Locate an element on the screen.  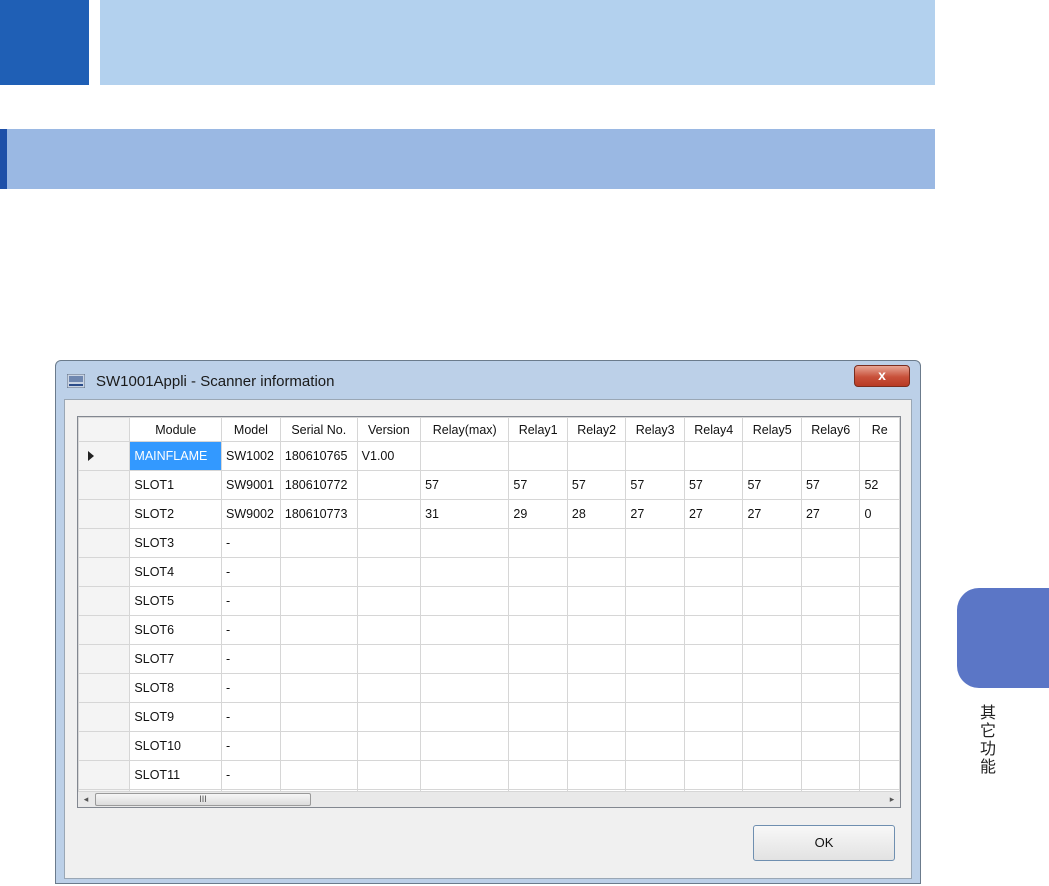
table-cell: 29 is located at coordinates (538, 514).